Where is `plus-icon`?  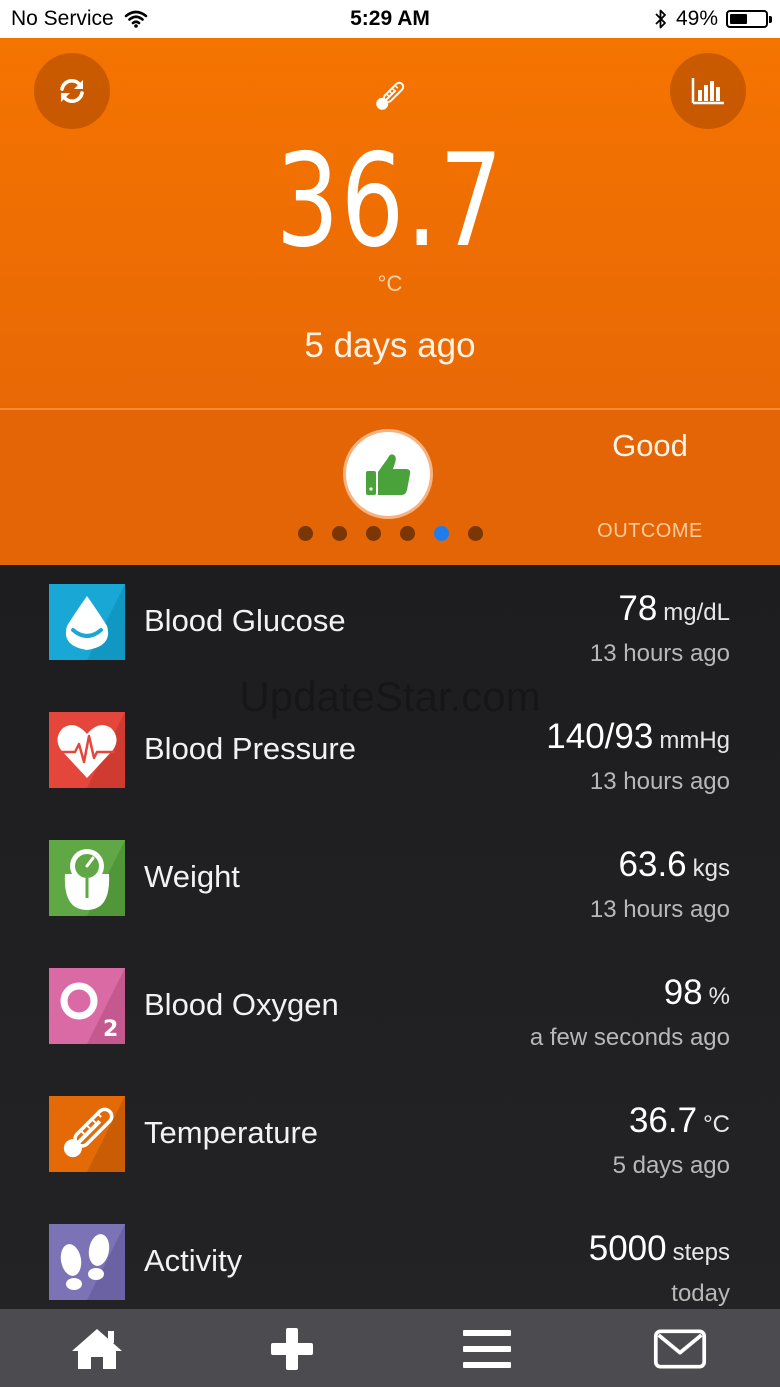
plus-icon is located at coordinates (292, 1349).